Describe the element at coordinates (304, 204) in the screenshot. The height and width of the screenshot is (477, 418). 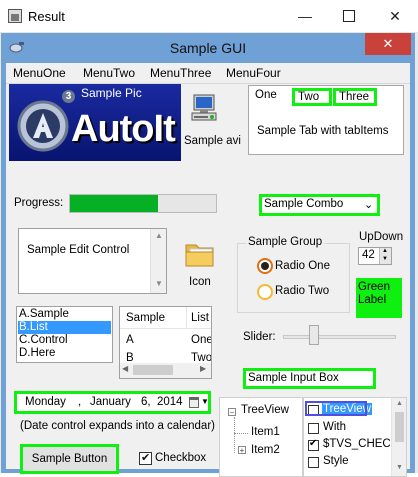
I see `combo-value: Sample Combo` at that location.